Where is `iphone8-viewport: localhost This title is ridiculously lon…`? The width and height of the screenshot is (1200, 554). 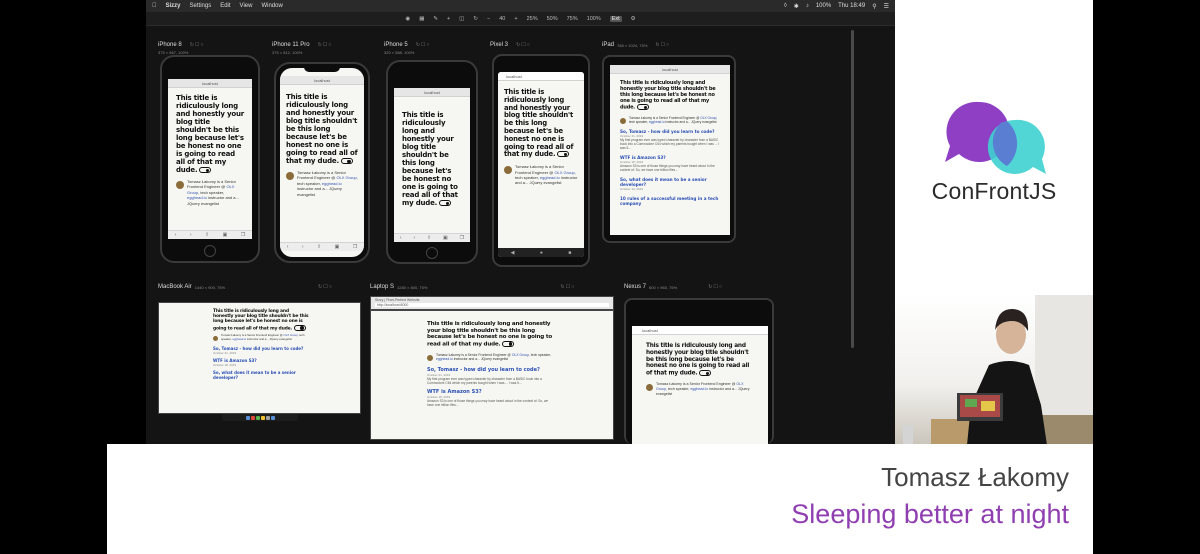
iphone8-viewport: localhost This title is ridiculously lon… is located at coordinates (210, 159).